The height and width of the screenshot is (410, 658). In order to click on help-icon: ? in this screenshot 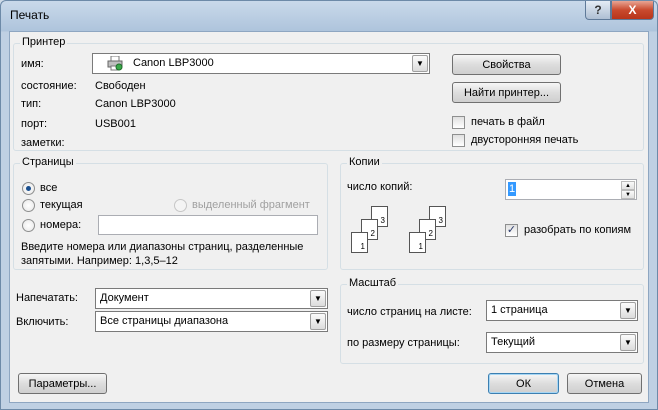, I will do `click(598, 10)`.